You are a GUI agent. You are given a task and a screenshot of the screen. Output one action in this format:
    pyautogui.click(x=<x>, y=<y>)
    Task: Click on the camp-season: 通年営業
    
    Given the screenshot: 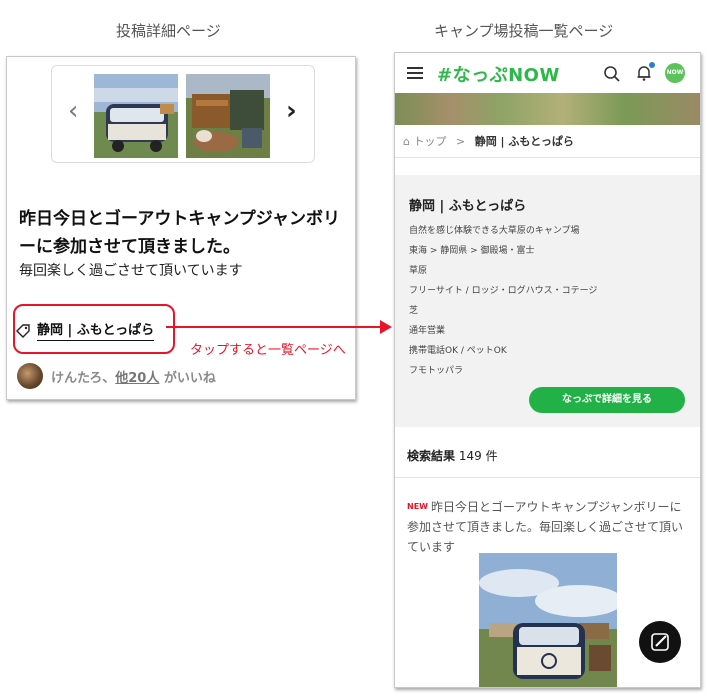 What is the action you would take?
    pyautogui.click(x=427, y=331)
    